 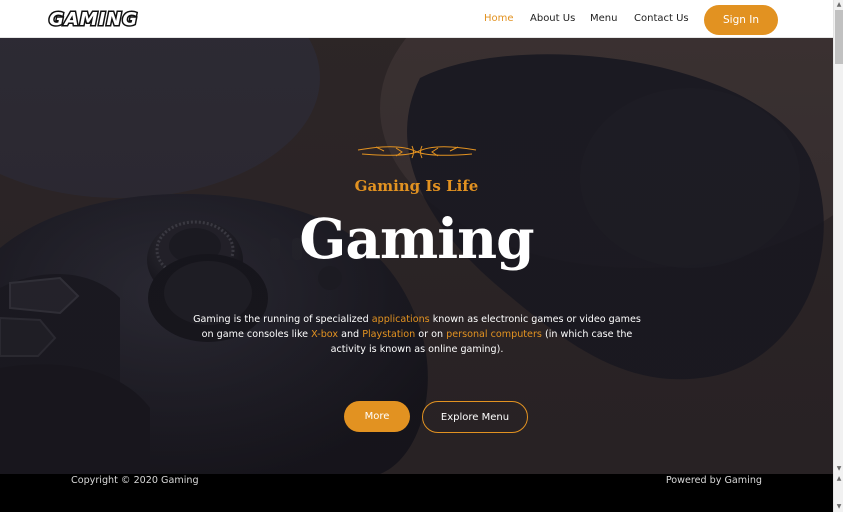 I want to click on nav-menu: Menu, so click(x=603, y=18).